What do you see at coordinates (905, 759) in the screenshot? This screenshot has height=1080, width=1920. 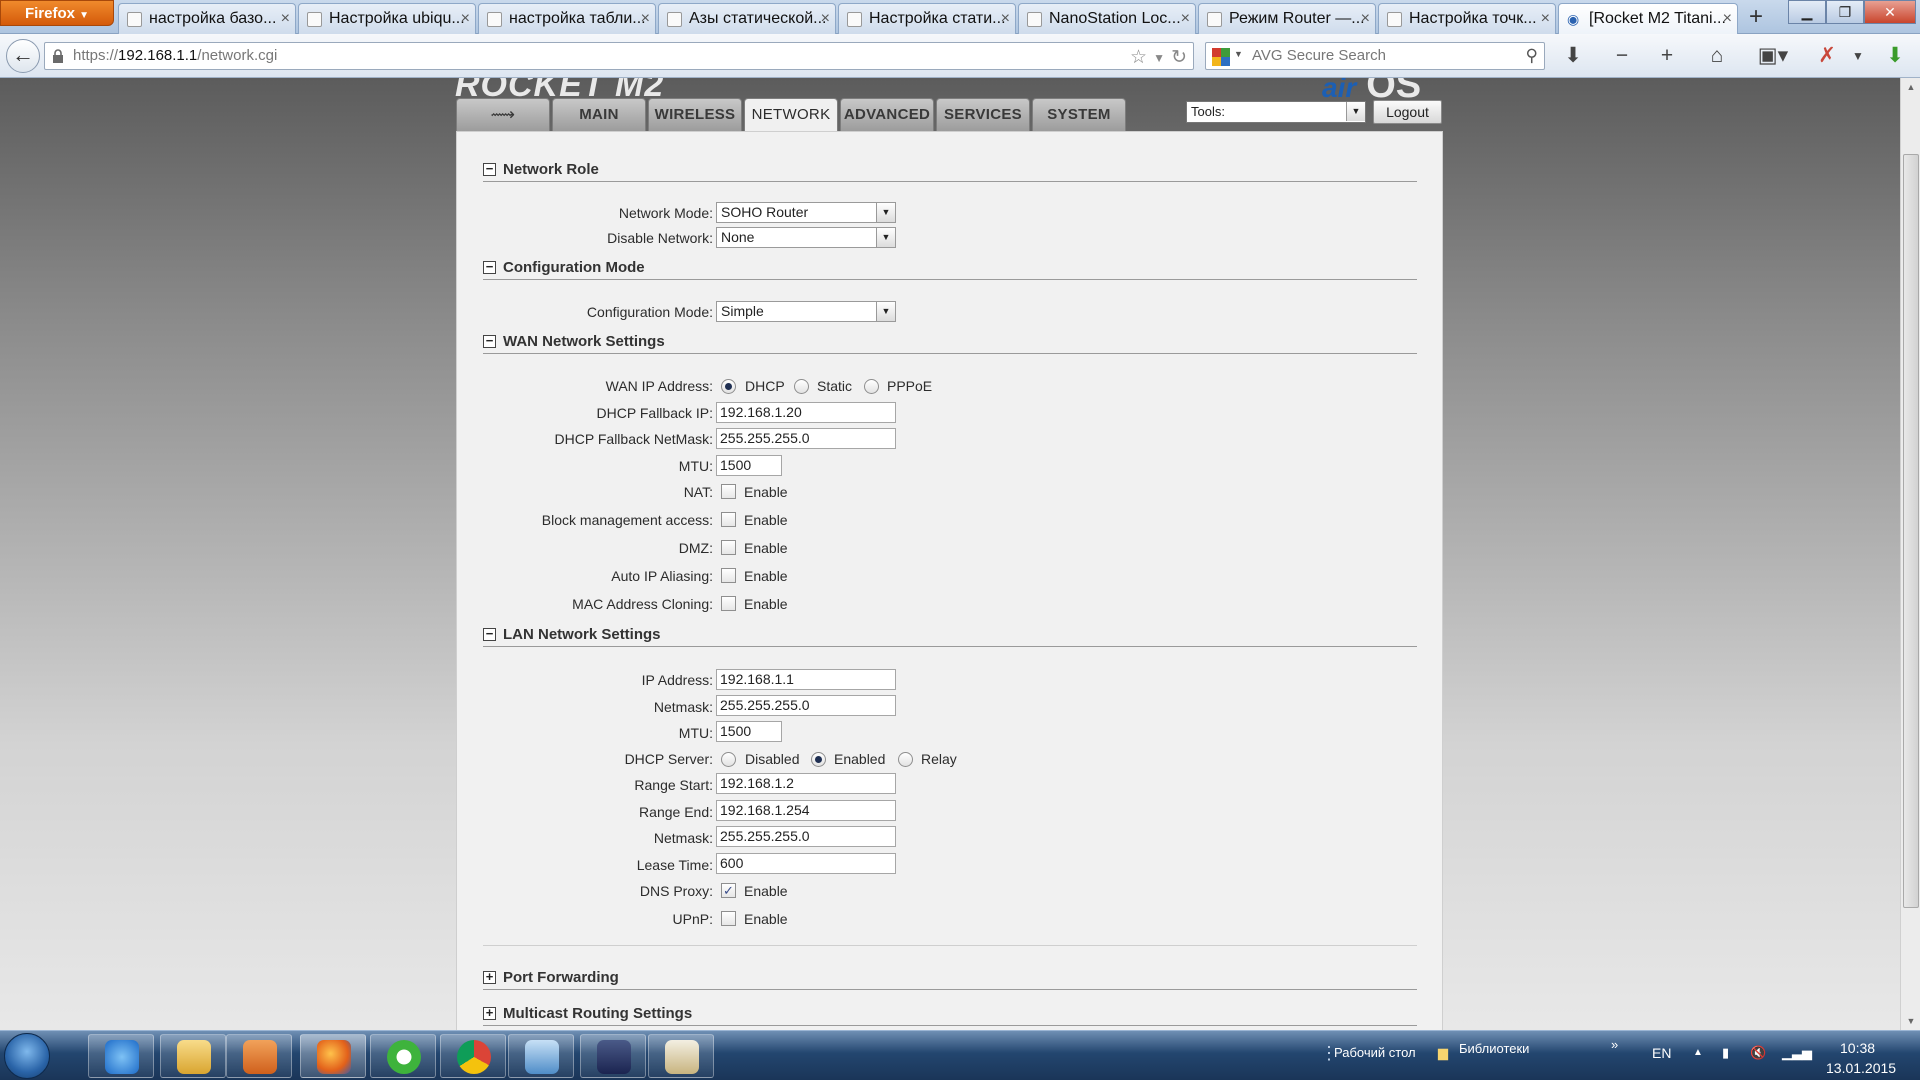 I see `dhcp-relay-radio` at bounding box center [905, 759].